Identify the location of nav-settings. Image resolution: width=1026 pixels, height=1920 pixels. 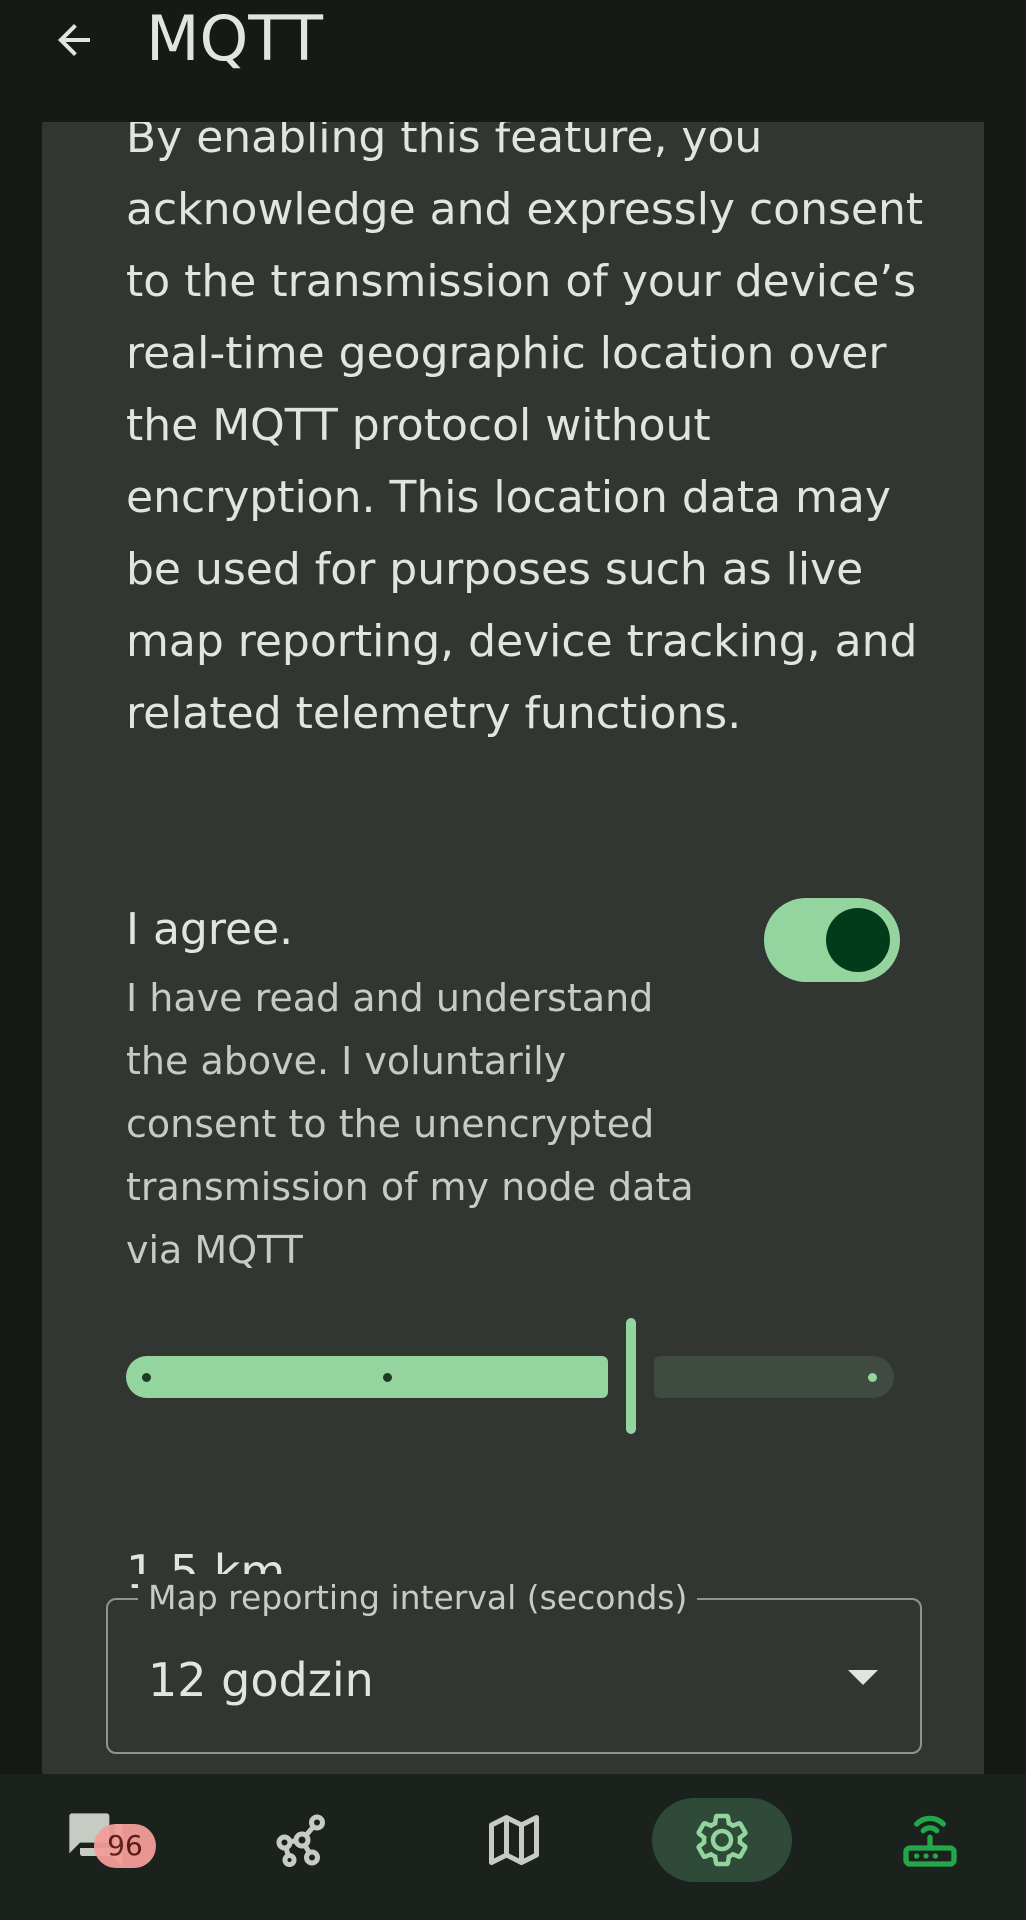
(722, 1840).